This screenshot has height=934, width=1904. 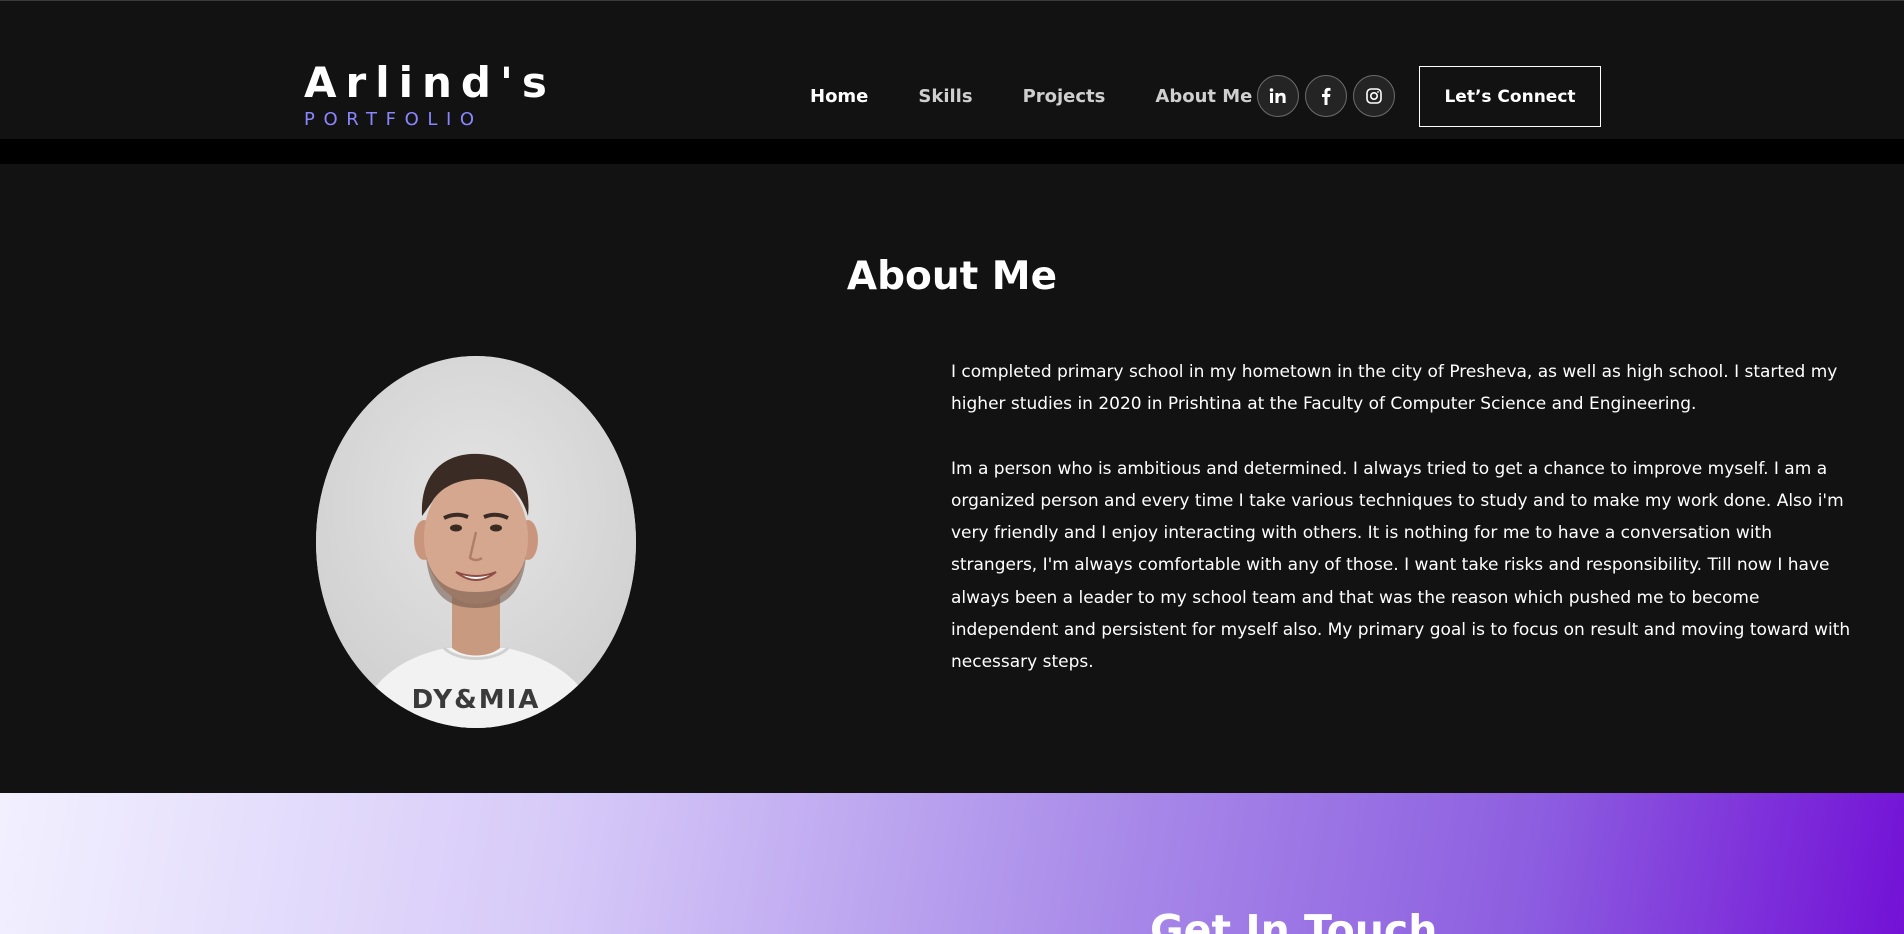 I want to click on linkedin-icon, so click(x=1277, y=95).